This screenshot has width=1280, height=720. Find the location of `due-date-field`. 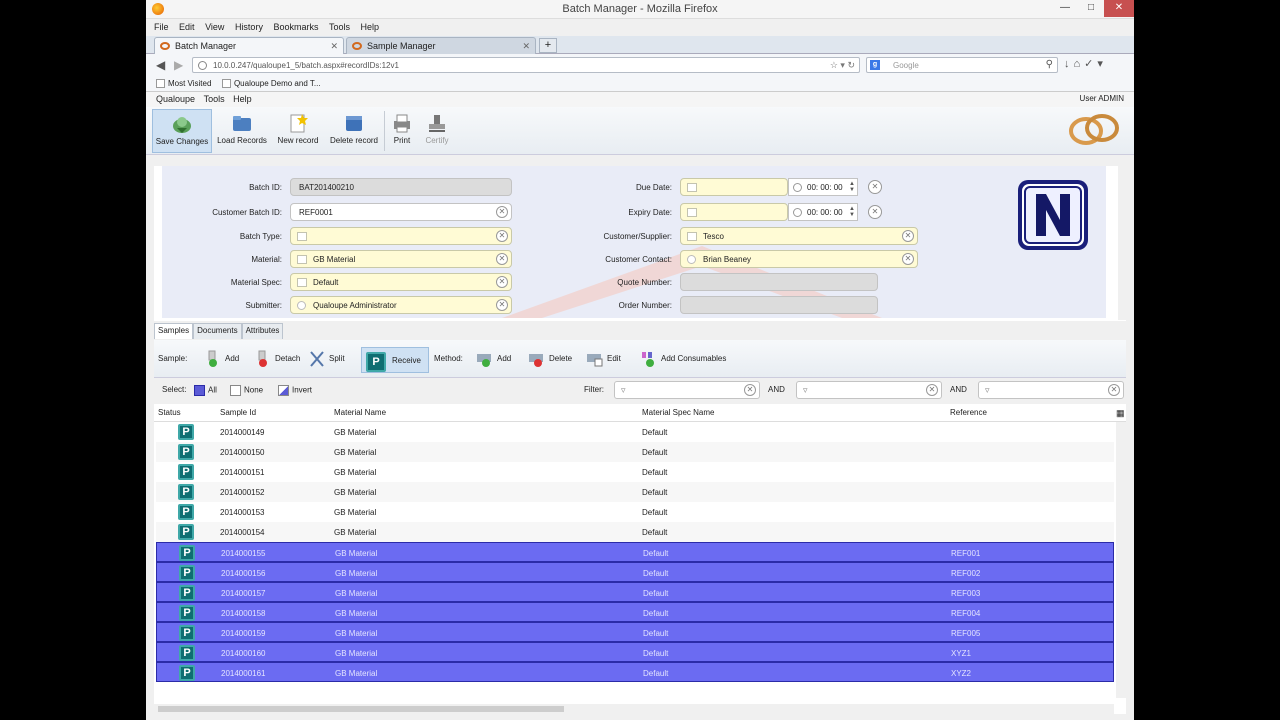

due-date-field is located at coordinates (734, 187).